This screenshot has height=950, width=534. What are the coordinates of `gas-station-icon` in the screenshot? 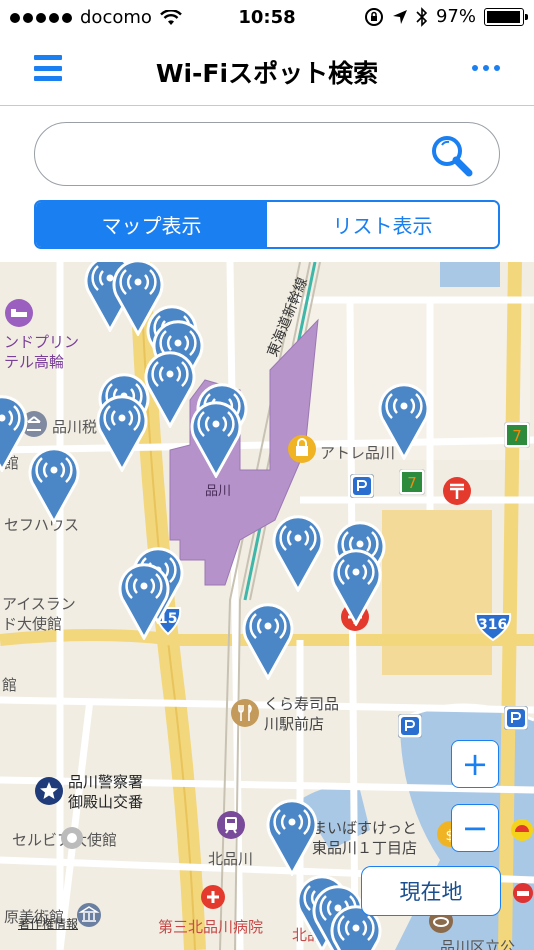 It's located at (522, 830).